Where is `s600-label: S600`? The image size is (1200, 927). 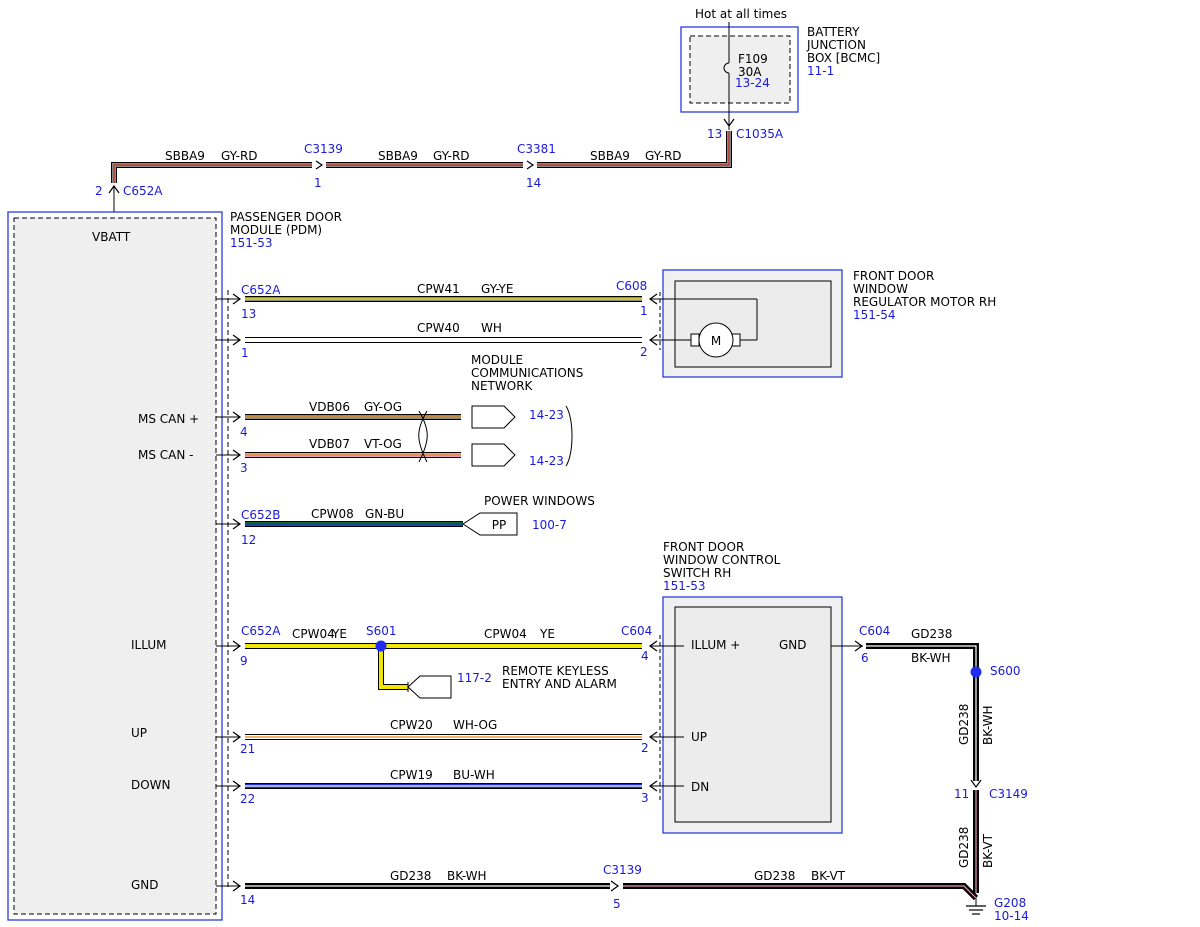
s600-label: S600 is located at coordinates (1005, 671).